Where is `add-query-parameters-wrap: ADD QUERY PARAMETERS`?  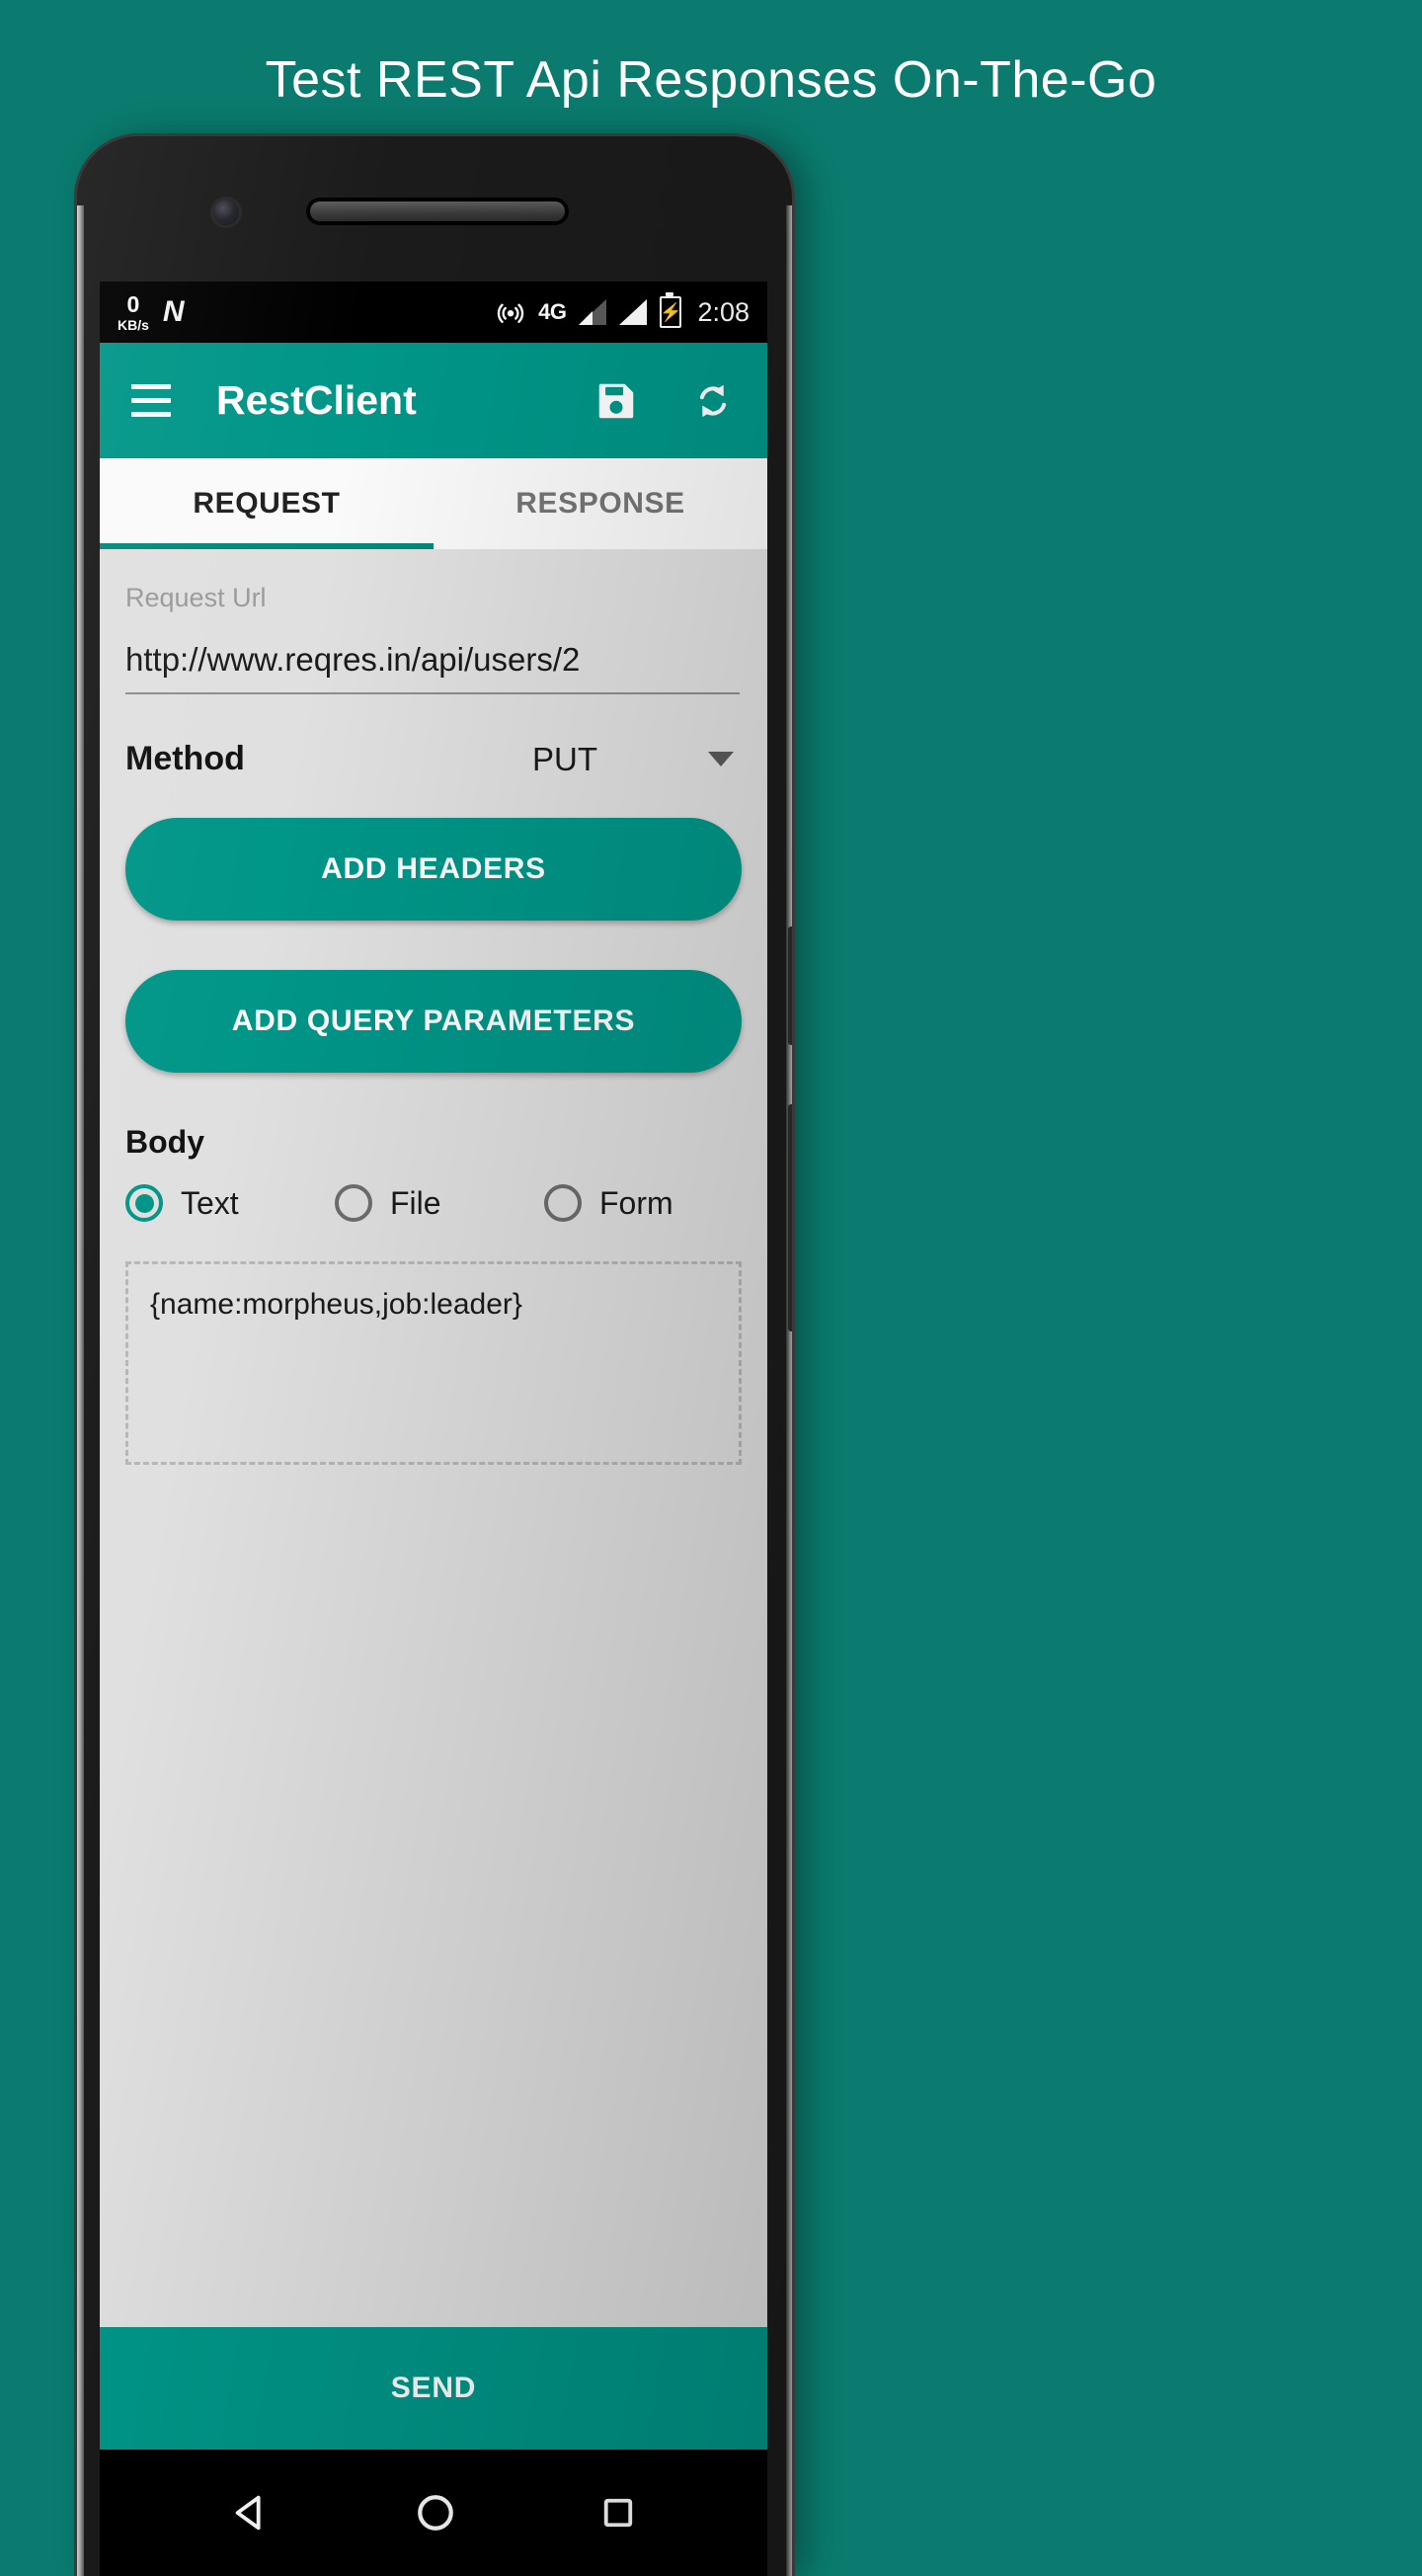 add-query-parameters-wrap: ADD QUERY PARAMETERS is located at coordinates (434, 997).